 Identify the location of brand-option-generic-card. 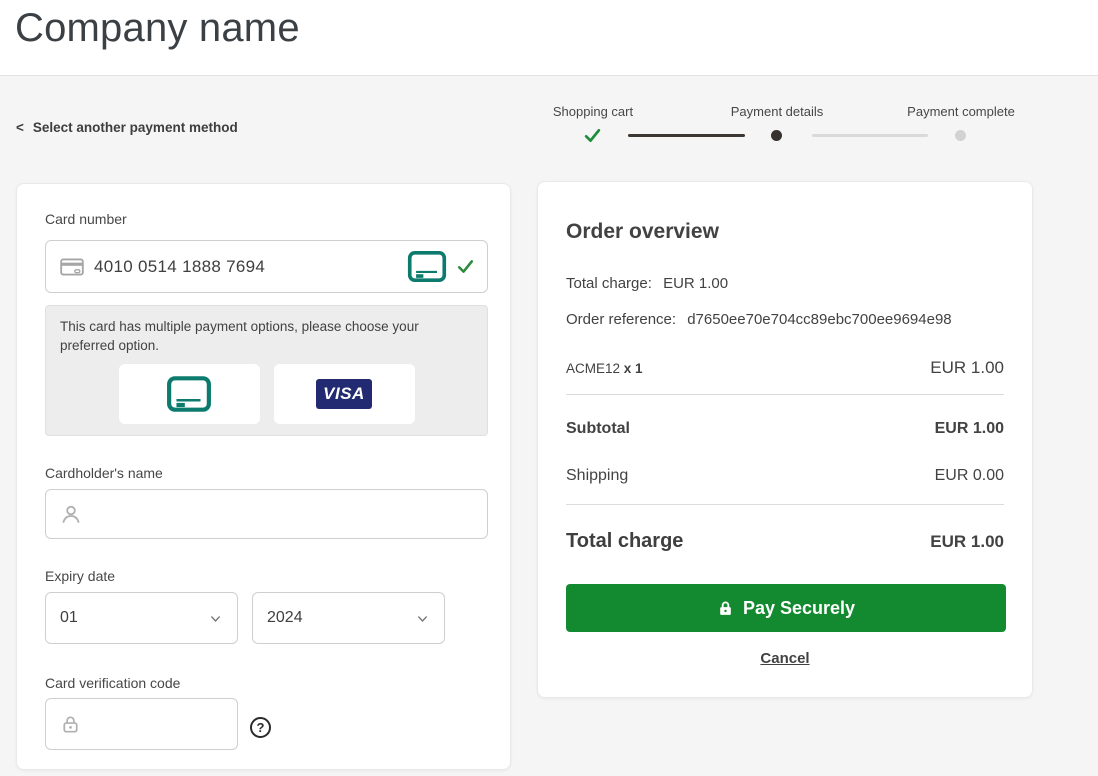
(189, 394).